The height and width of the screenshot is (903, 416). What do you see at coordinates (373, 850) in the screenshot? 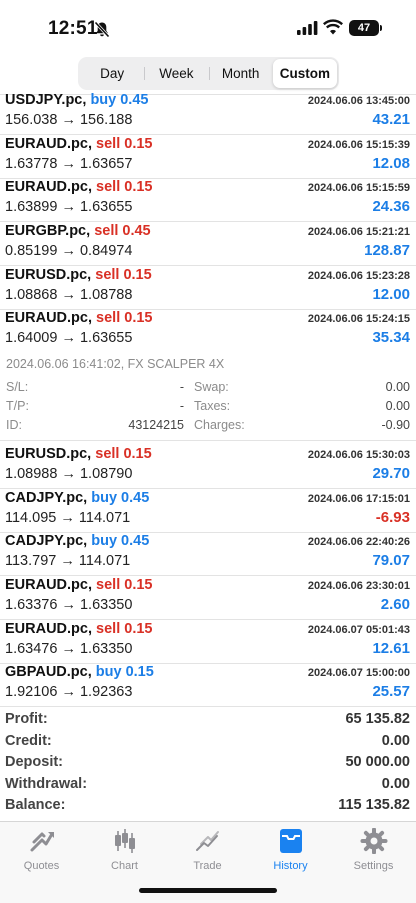
I see `tab-settings: Settings` at bounding box center [373, 850].